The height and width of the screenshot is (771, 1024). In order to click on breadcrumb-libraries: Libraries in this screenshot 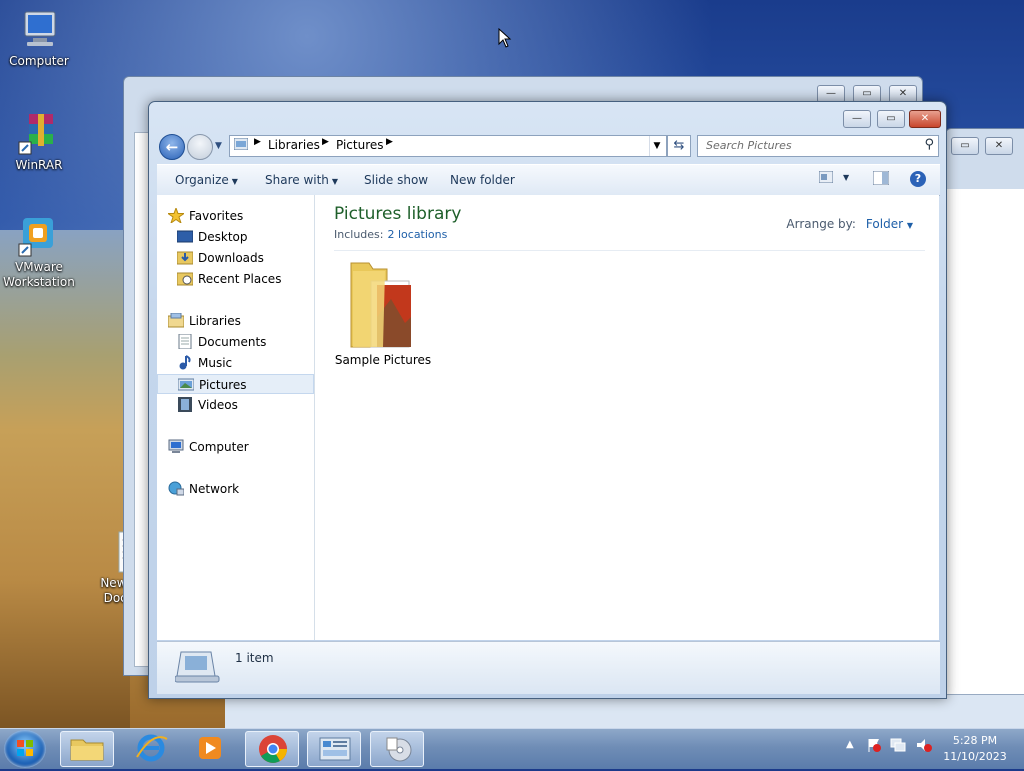, I will do `click(294, 145)`.